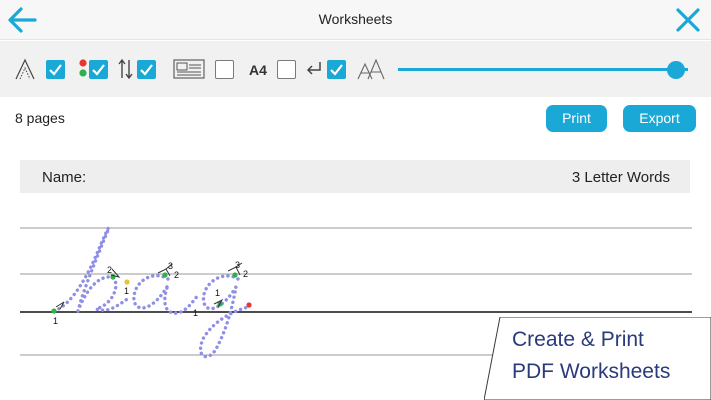 This screenshot has width=711, height=400. What do you see at coordinates (371, 69) in the screenshot?
I see `letter-size-icon` at bounding box center [371, 69].